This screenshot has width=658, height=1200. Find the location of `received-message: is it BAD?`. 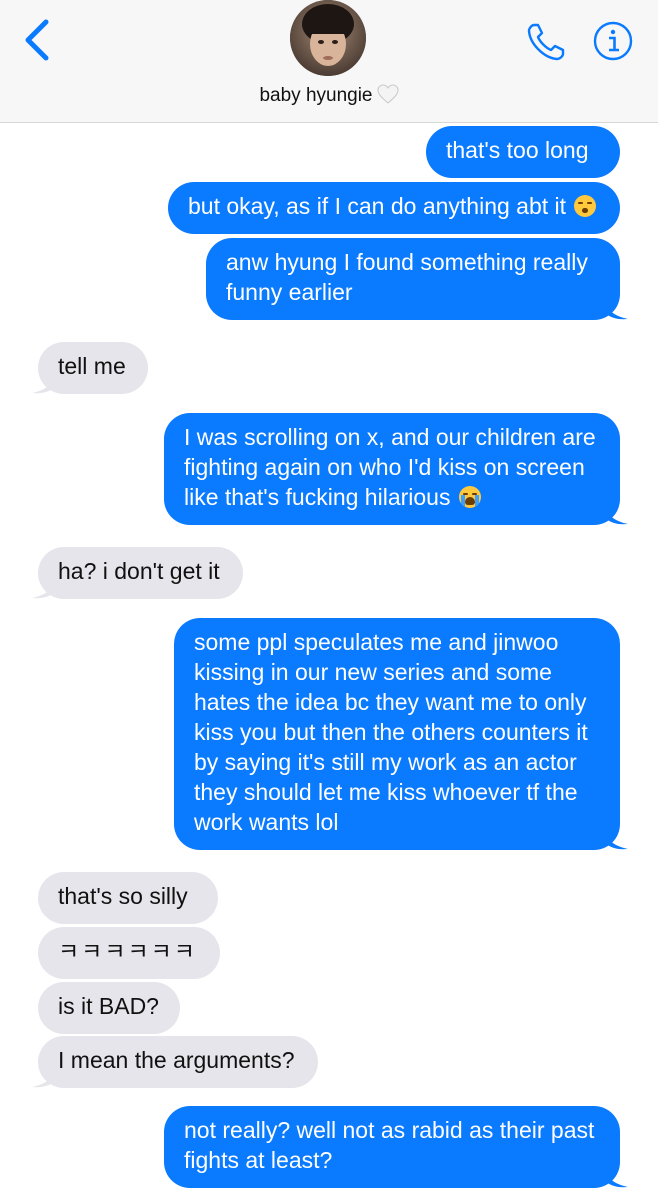

received-message: is it BAD? is located at coordinates (109, 1008).